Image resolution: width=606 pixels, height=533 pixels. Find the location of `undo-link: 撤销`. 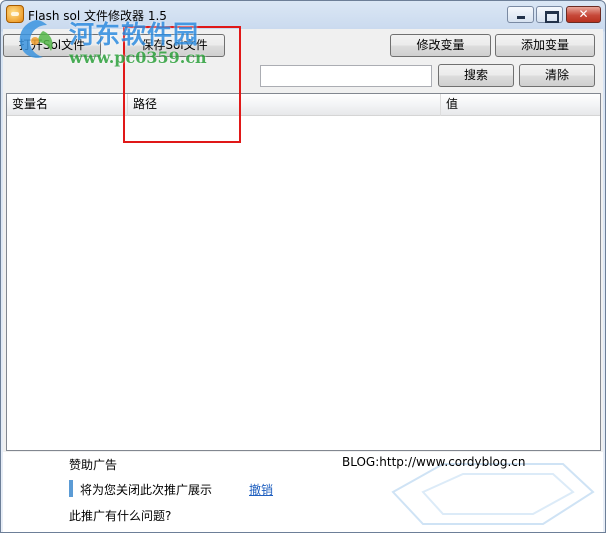

undo-link: 撤销 is located at coordinates (261, 489).